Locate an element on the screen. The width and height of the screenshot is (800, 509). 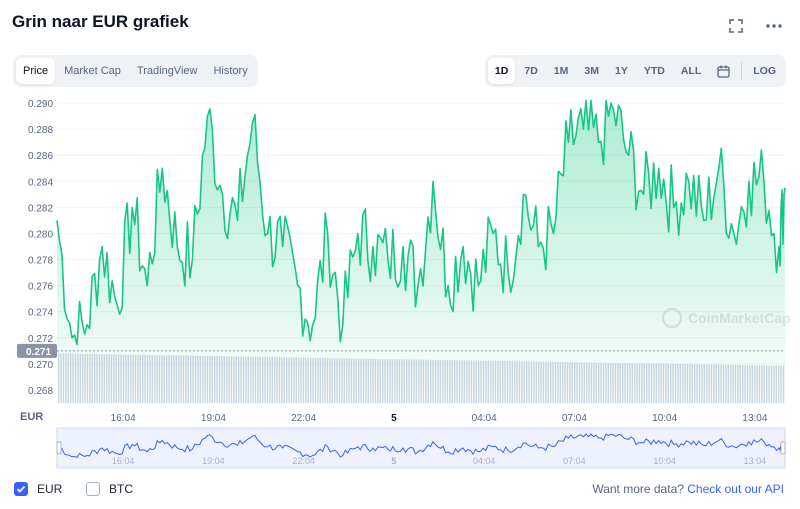
api-link: Check out our API is located at coordinates (735, 489).